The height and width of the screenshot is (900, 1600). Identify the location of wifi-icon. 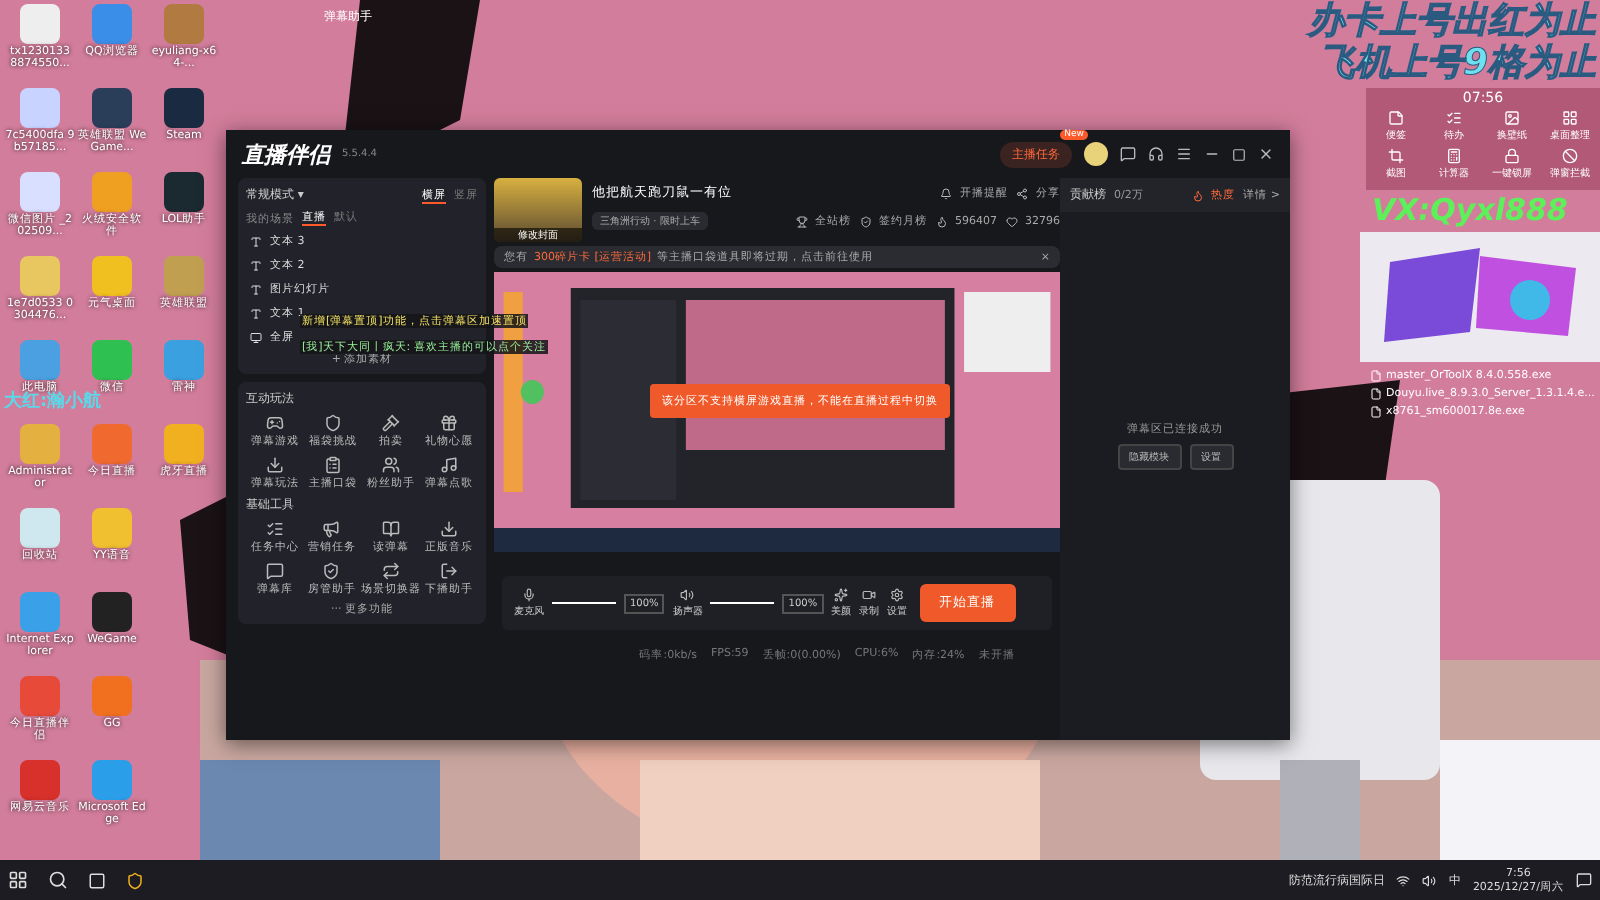
(1403, 880).